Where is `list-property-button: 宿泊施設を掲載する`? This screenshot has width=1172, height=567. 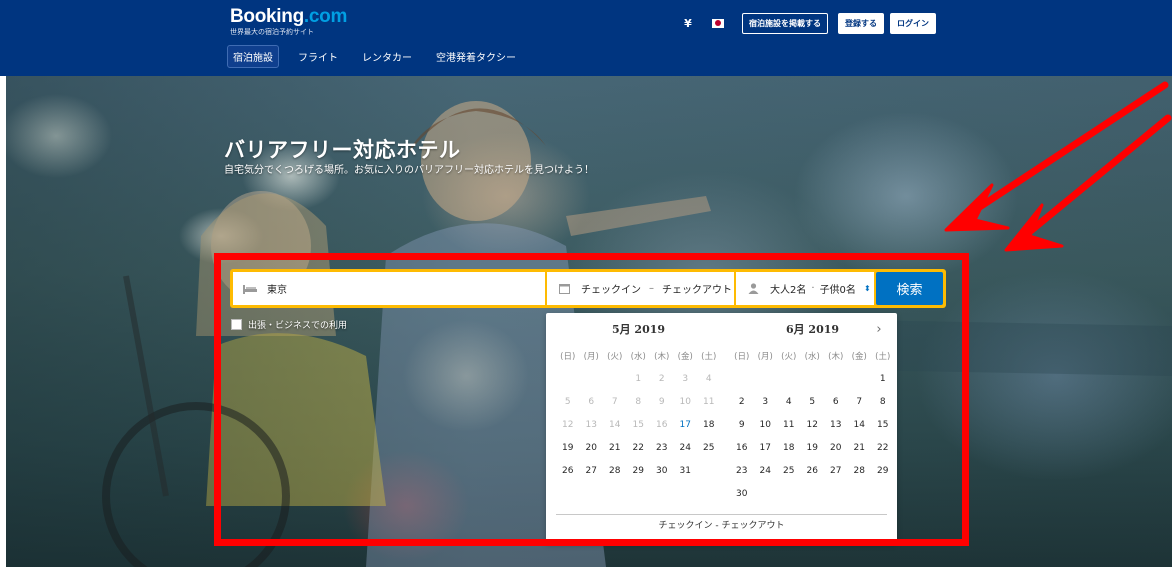 list-property-button: 宿泊施設を掲載する is located at coordinates (785, 23).